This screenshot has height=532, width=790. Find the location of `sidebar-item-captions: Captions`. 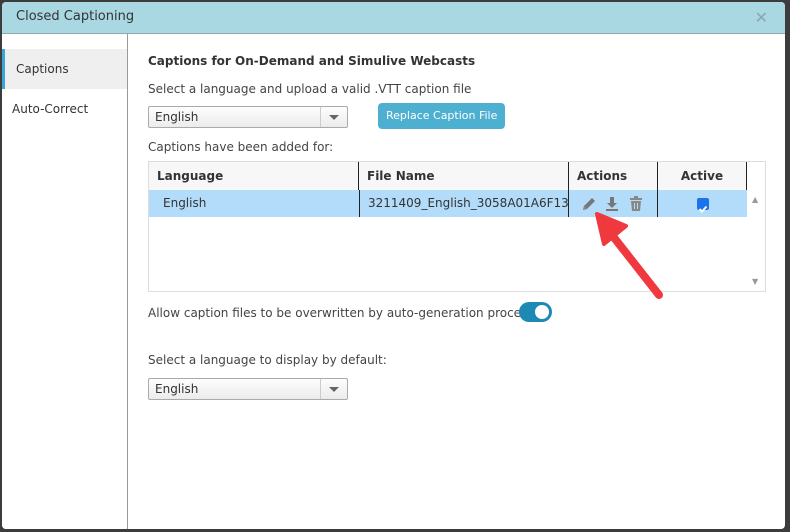

sidebar-item-captions: Captions is located at coordinates (64, 69).